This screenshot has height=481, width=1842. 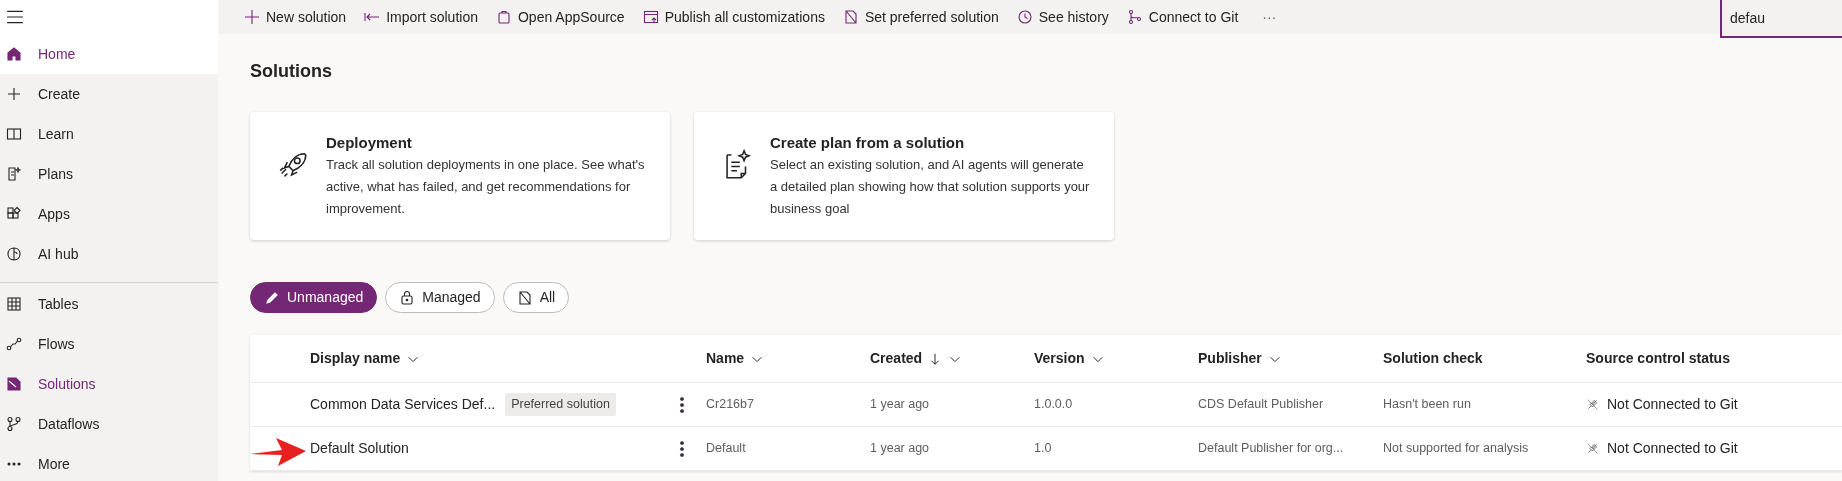 What do you see at coordinates (109, 424) in the screenshot?
I see `sidebar-item: Dataflows` at bounding box center [109, 424].